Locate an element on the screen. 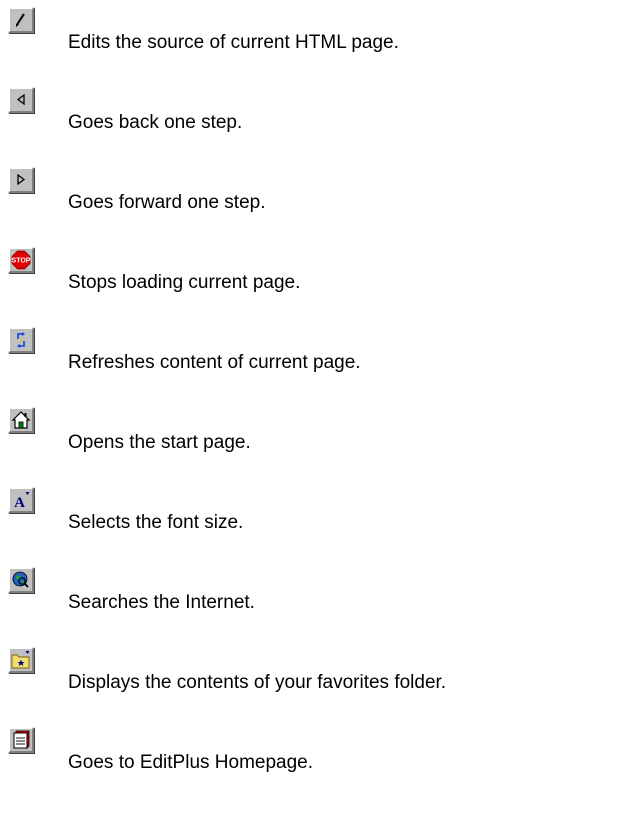 The image size is (635, 816). help-description-refresh: Refreshes content of current page. is located at coordinates (214, 362).